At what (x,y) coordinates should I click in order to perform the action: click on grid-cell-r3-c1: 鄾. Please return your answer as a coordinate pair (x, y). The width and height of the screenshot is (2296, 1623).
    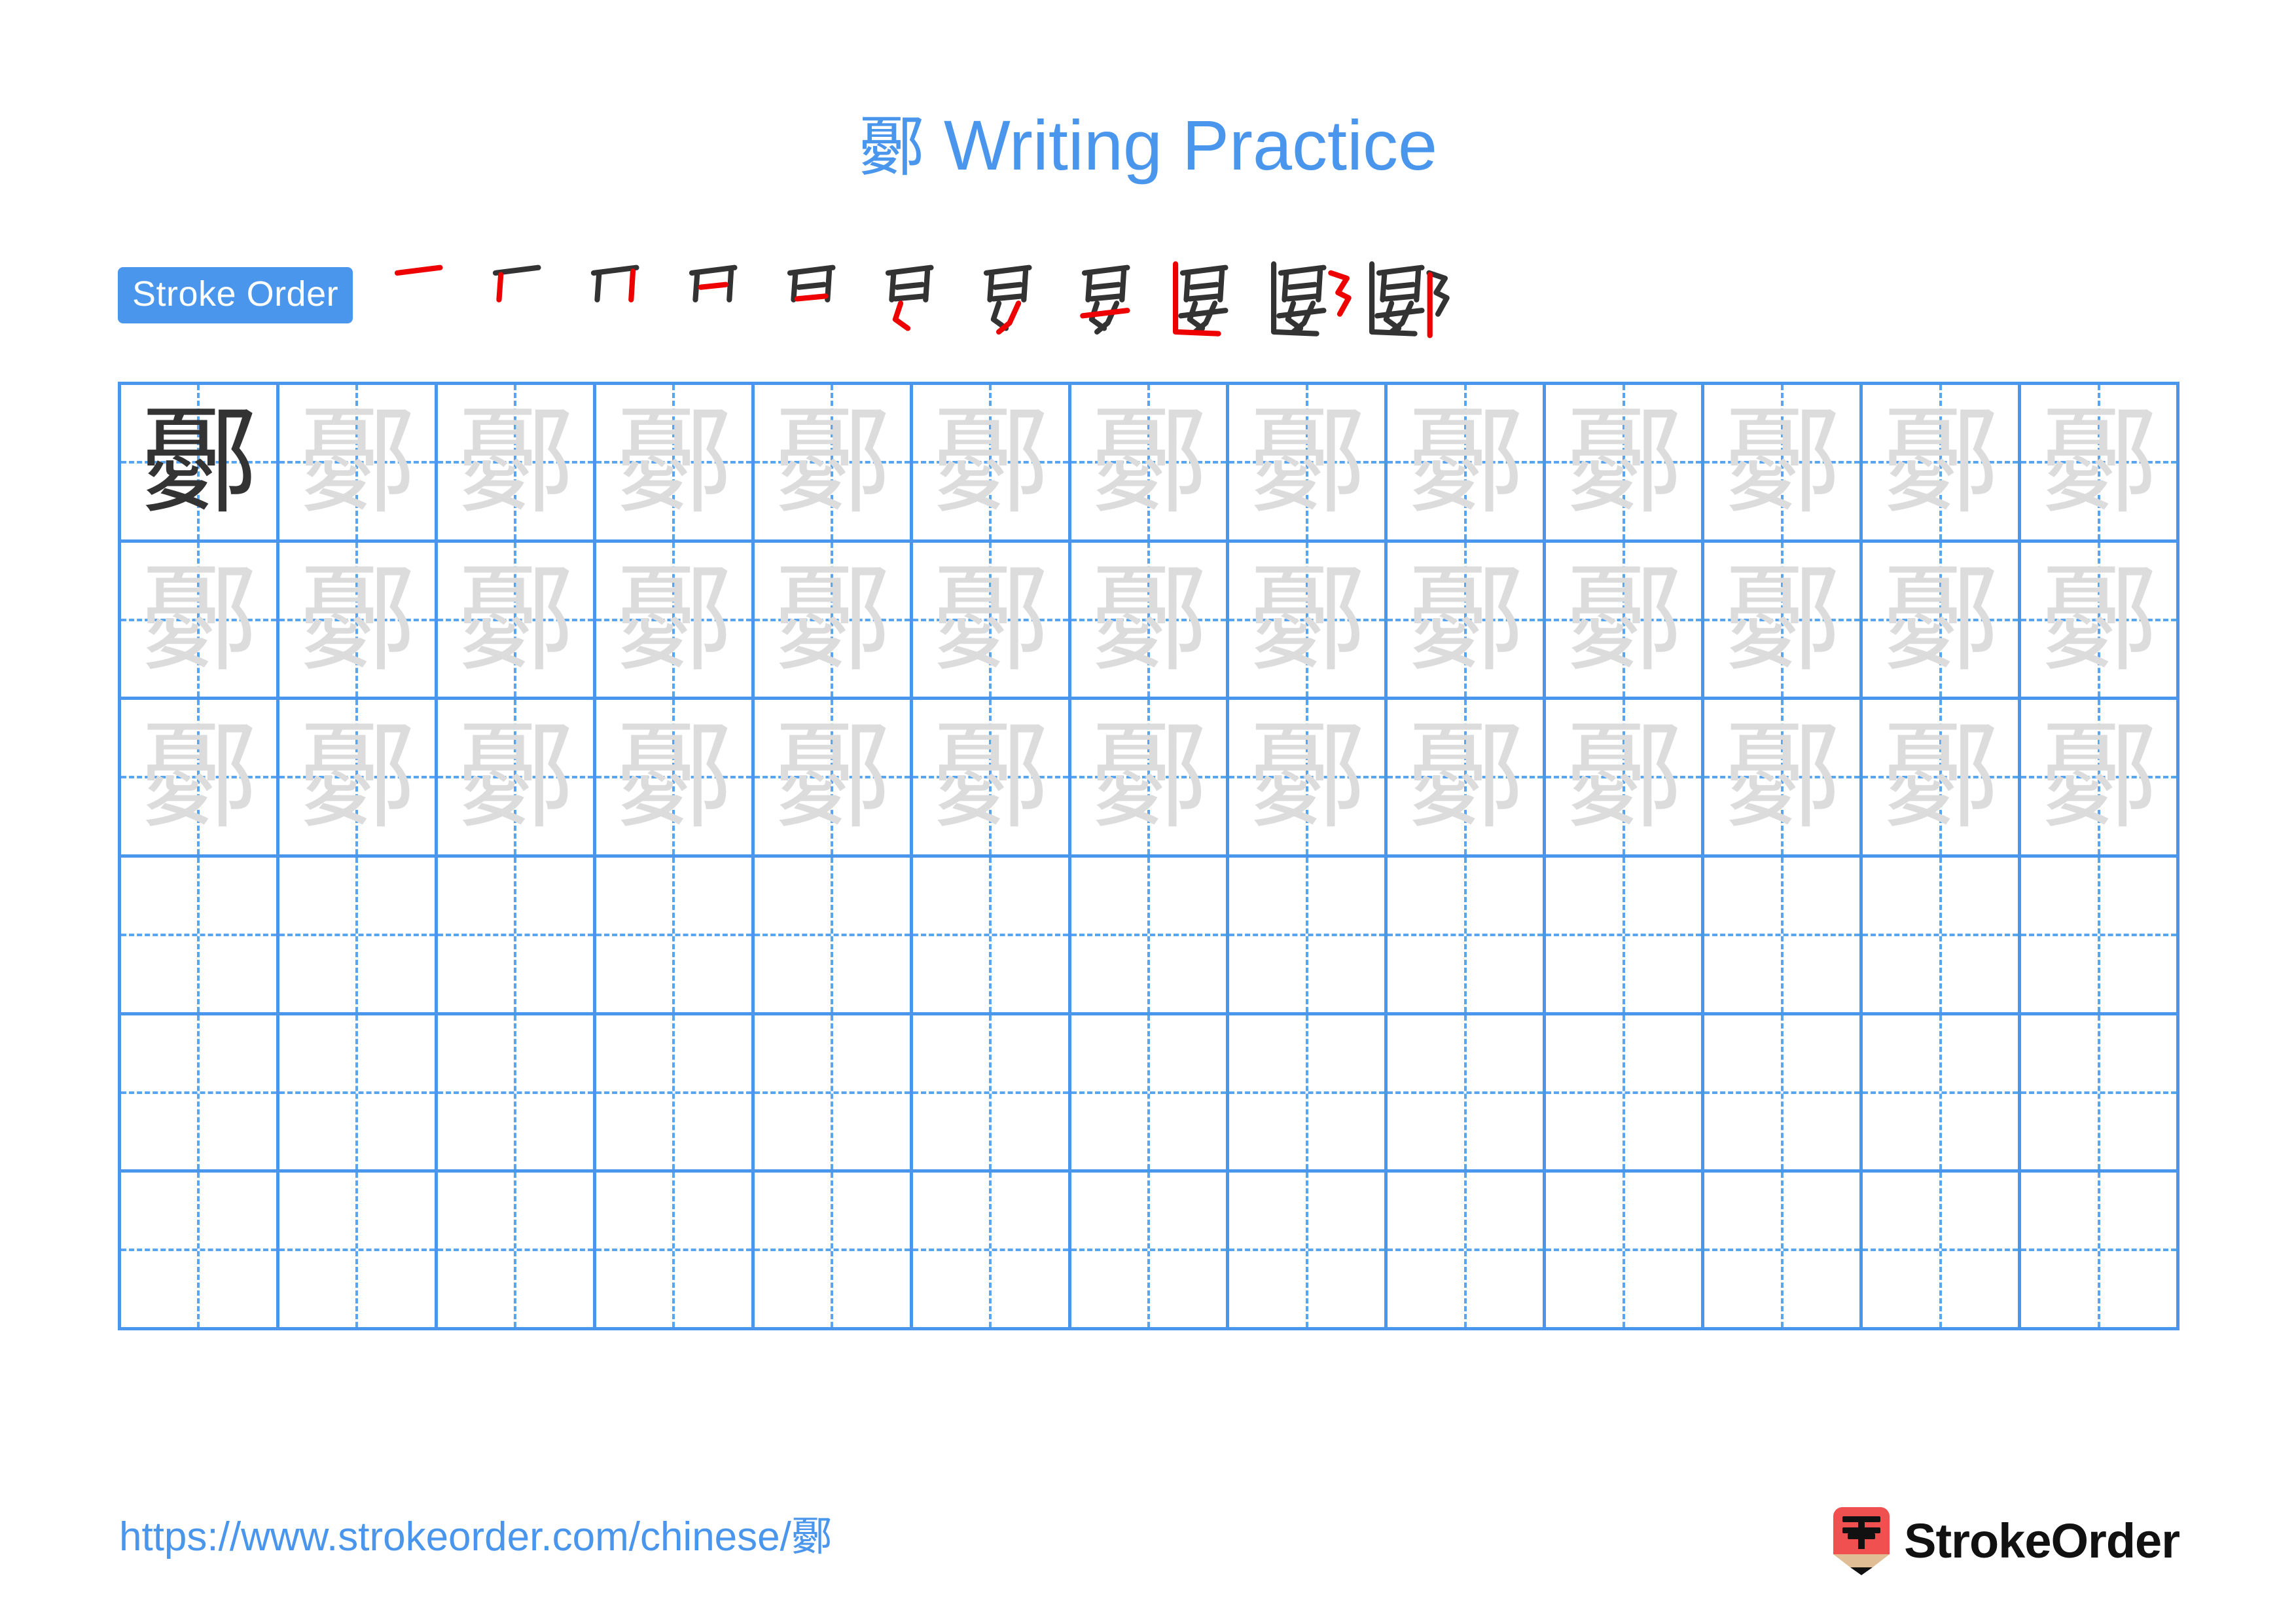
    Looking at the image, I should click on (200, 779).